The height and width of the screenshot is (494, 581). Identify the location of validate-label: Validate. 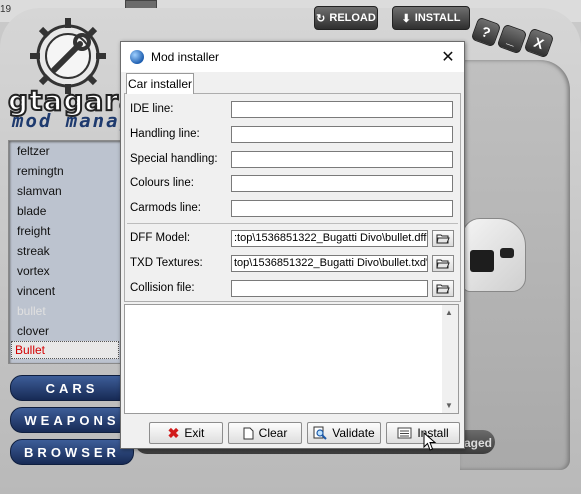
(353, 433).